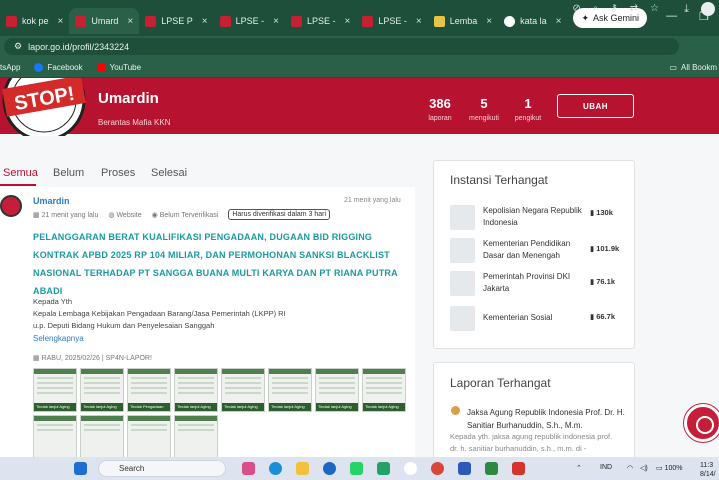 The image size is (719, 480). Describe the element at coordinates (18, 46) in the screenshot. I see `site-info-icon: ⚙` at that location.